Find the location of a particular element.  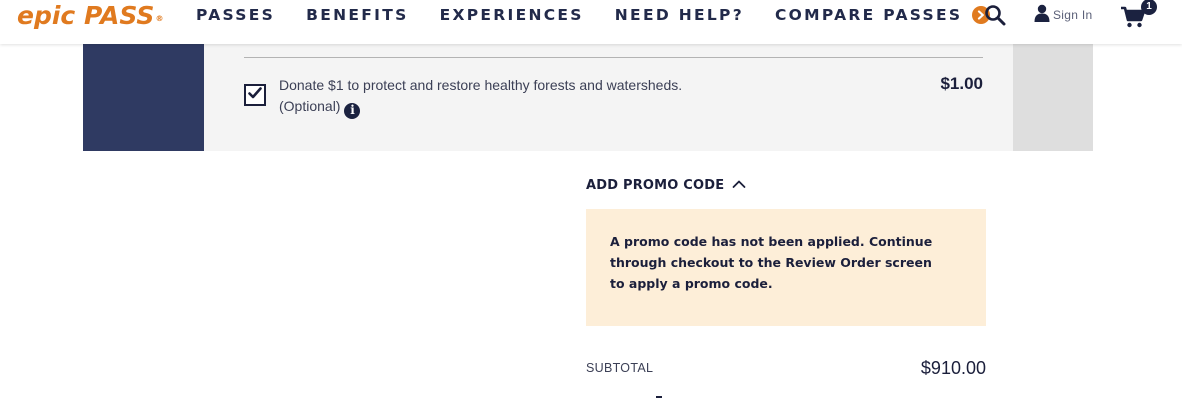

logo-text: epic PASS is located at coordinates (86, 15).